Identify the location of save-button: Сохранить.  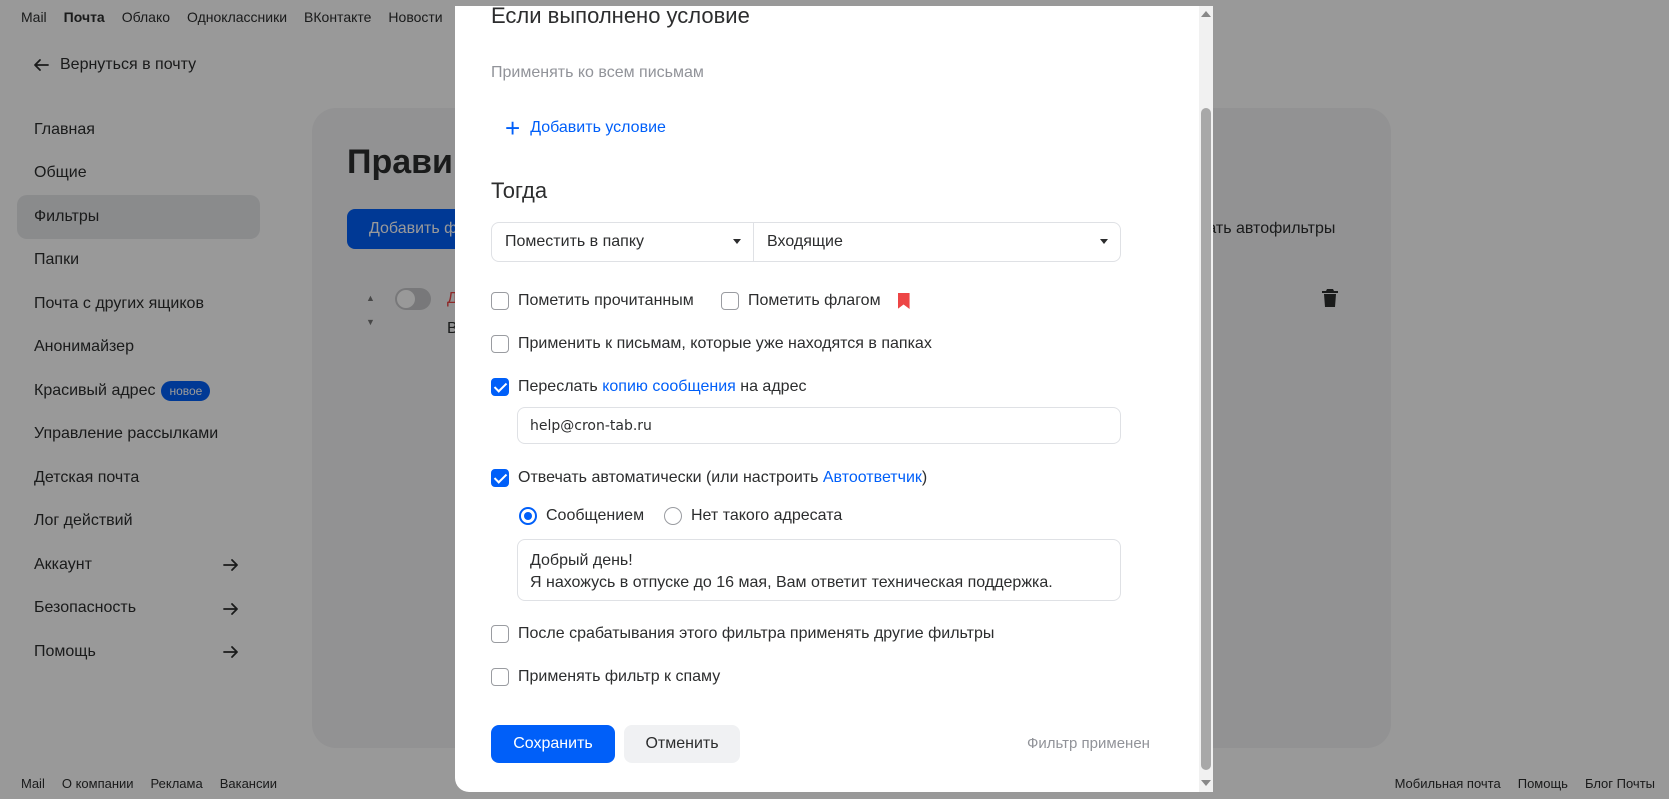
(553, 744).